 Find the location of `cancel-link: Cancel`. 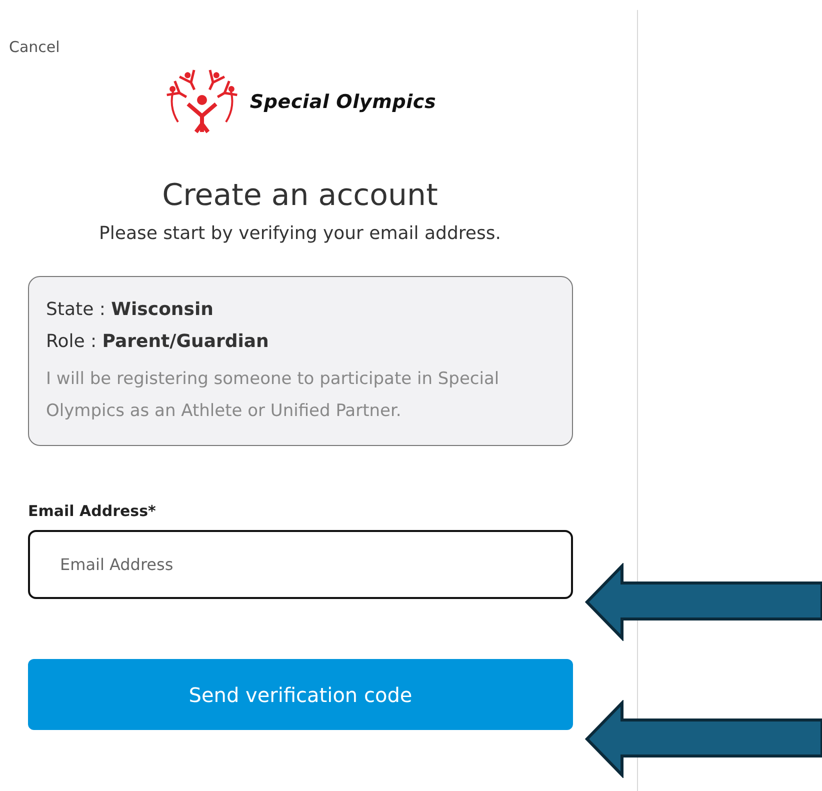

cancel-link: Cancel is located at coordinates (34, 47).